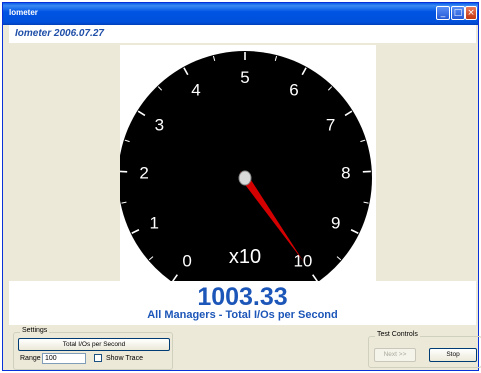 The height and width of the screenshot is (373, 481). Describe the element at coordinates (395, 355) in the screenshot. I see `next-button: Next >>` at that location.